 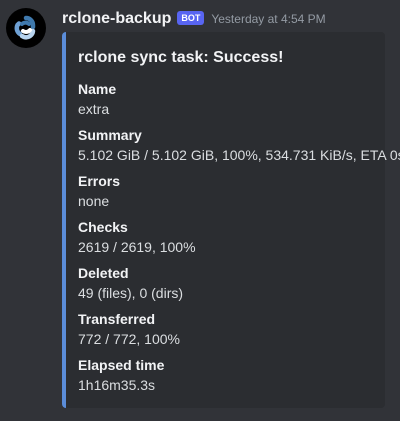 I want to click on field-label: Checks, so click(x=103, y=227).